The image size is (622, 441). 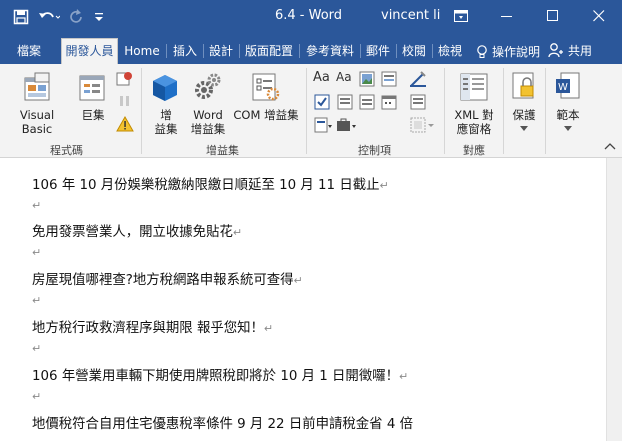 What do you see at coordinates (66, 150) in the screenshot?
I see `code-group-label: 程式碼` at bounding box center [66, 150].